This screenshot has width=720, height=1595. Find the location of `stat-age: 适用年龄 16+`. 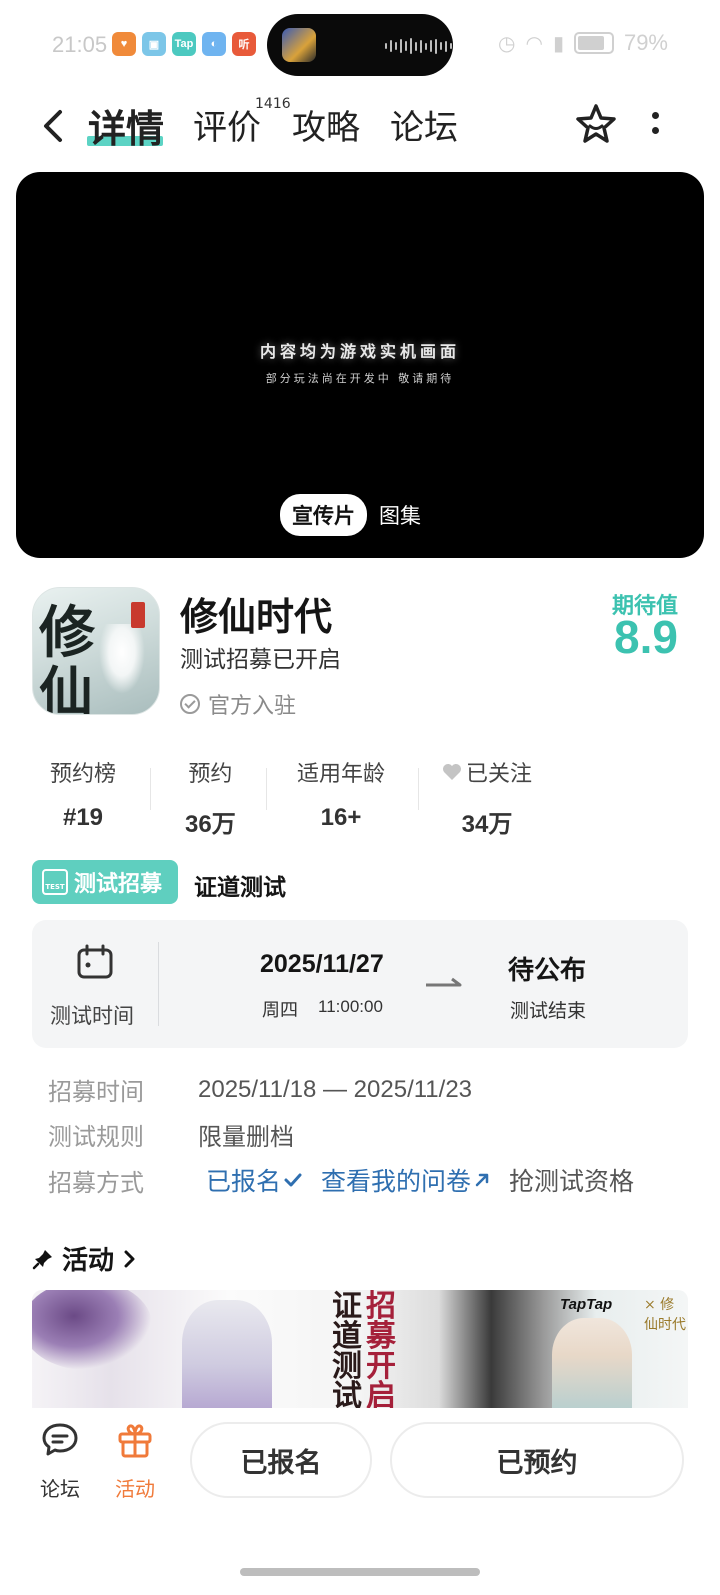

stat-age: 适用年龄 16+ is located at coordinates (341, 794).